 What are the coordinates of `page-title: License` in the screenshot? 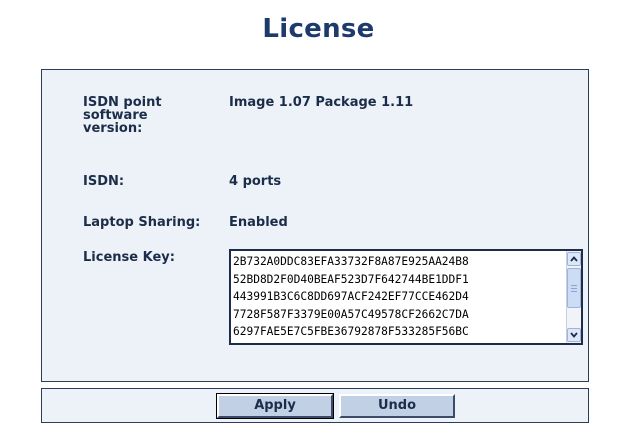 It's located at (318, 29).